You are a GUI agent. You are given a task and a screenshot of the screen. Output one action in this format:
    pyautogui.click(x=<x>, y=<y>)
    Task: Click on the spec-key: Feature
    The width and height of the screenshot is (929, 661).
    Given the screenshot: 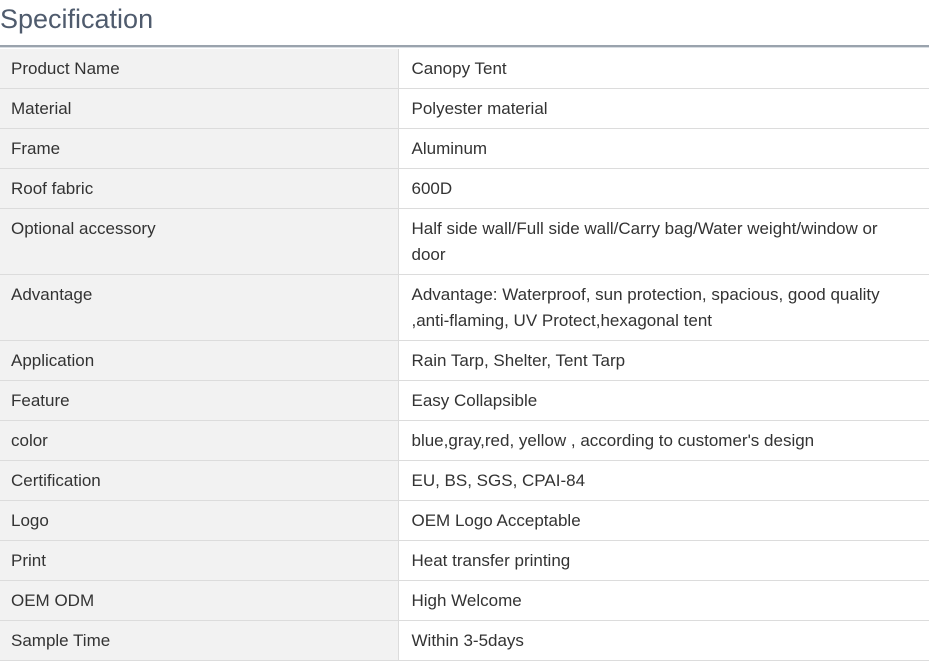 What is the action you would take?
    pyautogui.click(x=199, y=400)
    